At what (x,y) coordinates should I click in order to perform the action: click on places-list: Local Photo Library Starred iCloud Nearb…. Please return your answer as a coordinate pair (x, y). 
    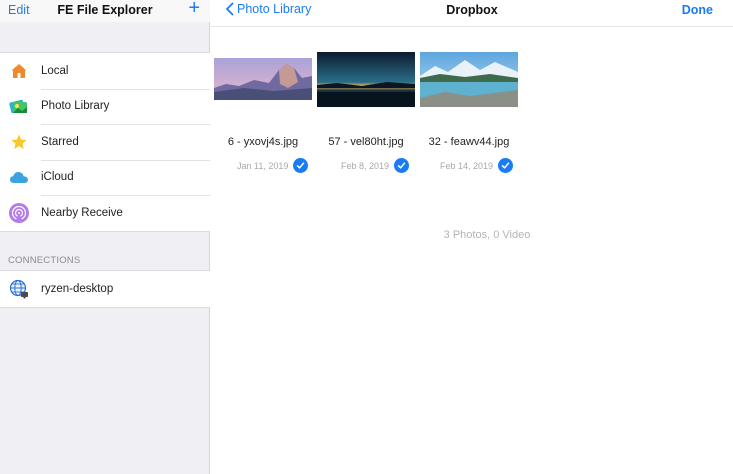
    Looking at the image, I should click on (105, 142).